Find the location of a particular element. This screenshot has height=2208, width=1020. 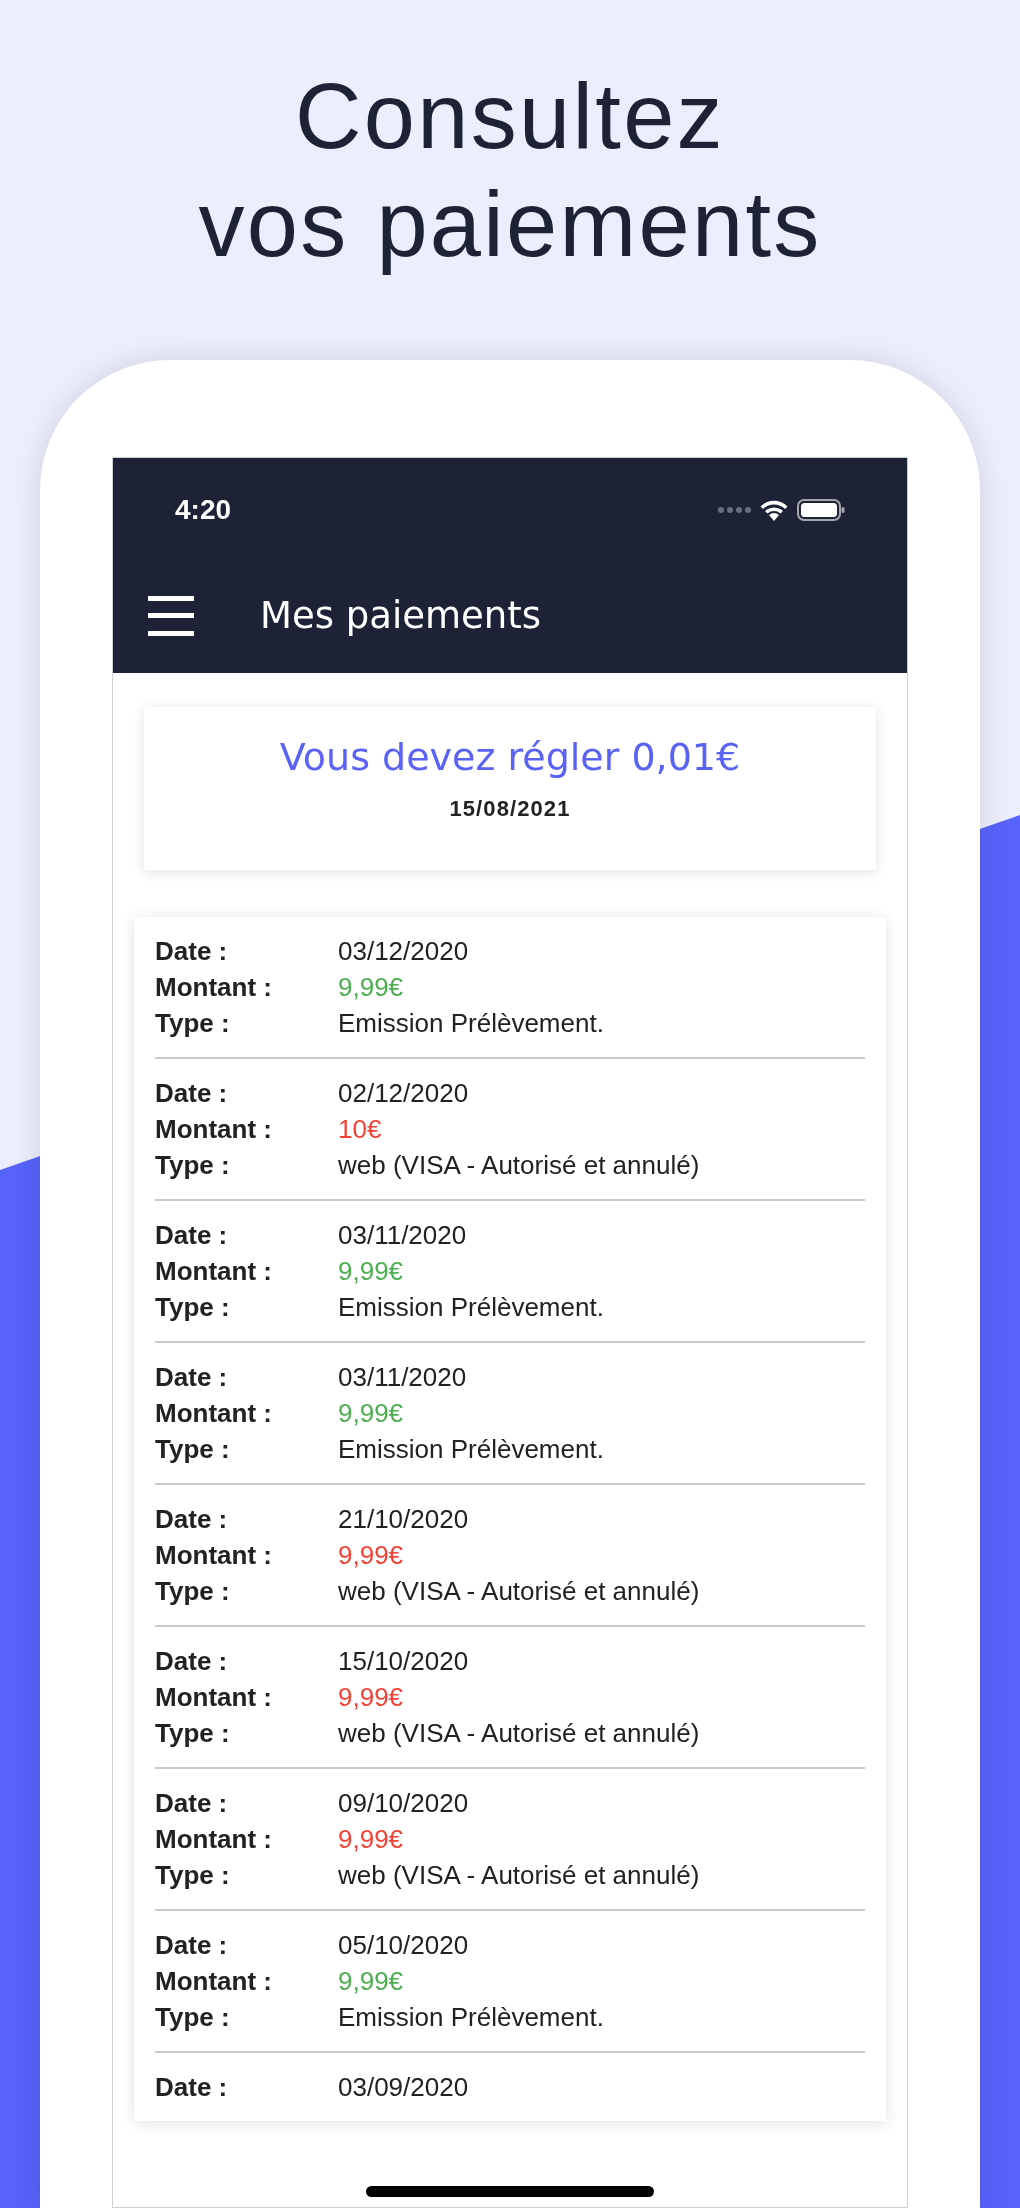

field-value: 02/12/2020 is located at coordinates (403, 1093).